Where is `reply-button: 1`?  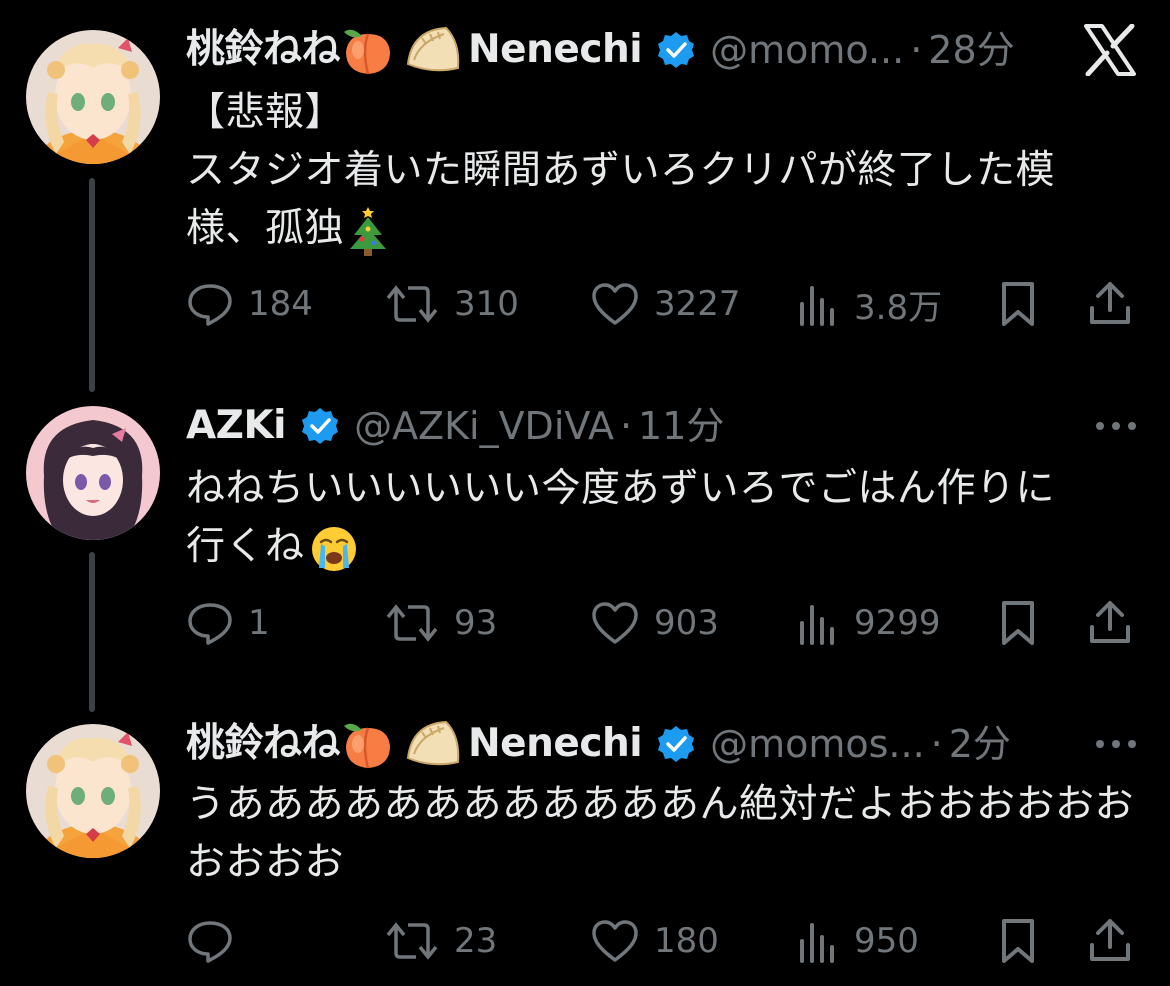
reply-button: 1 is located at coordinates (228, 623).